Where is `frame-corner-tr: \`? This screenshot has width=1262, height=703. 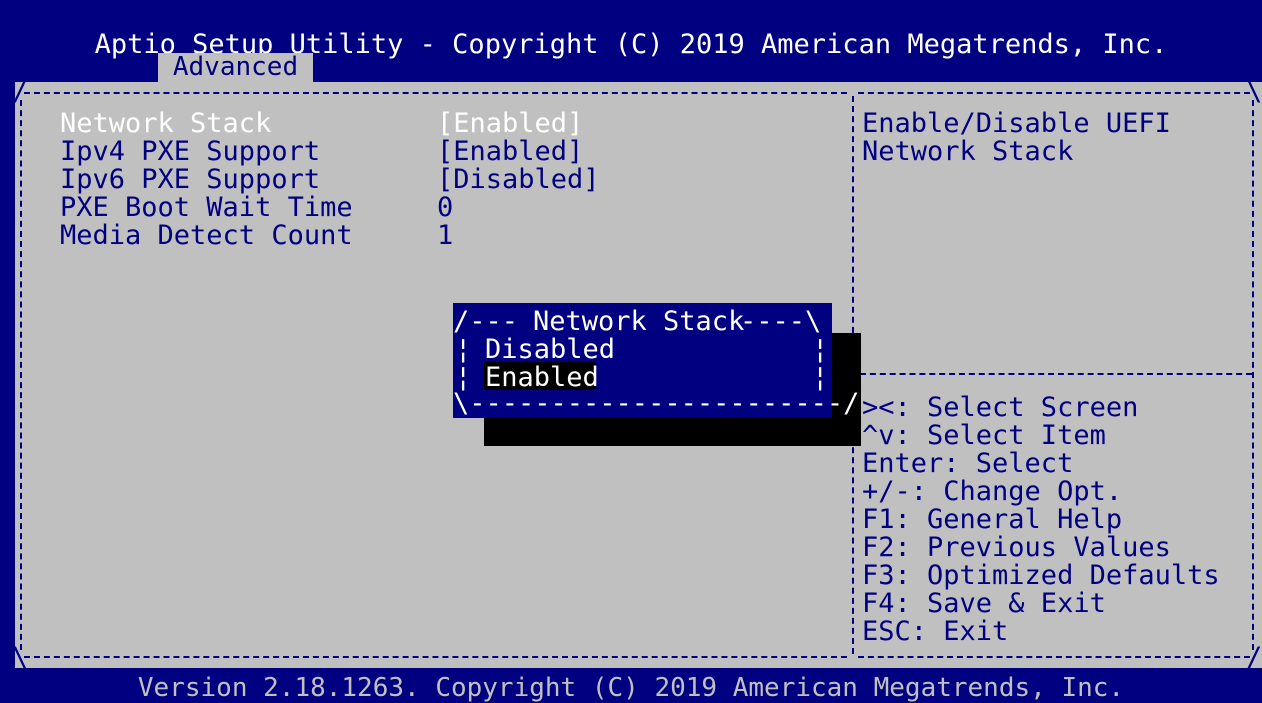 frame-corner-tr: \ is located at coordinates (1254, 91).